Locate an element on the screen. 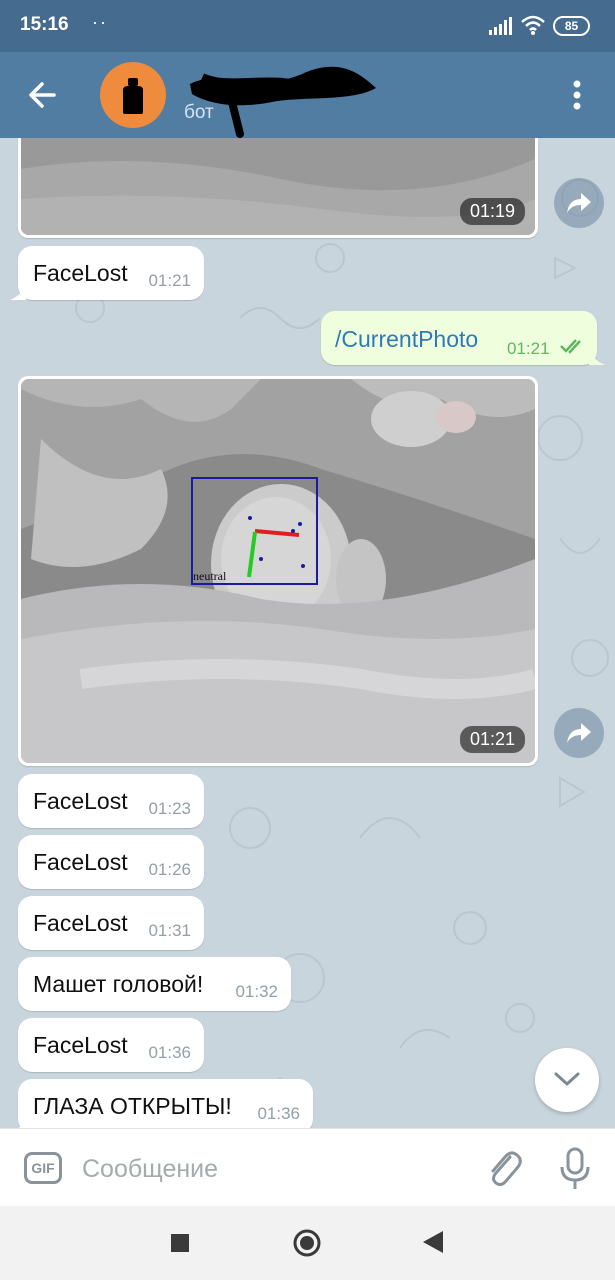 The image size is (615, 1280). chat-header: бот is located at coordinates (307, 95).